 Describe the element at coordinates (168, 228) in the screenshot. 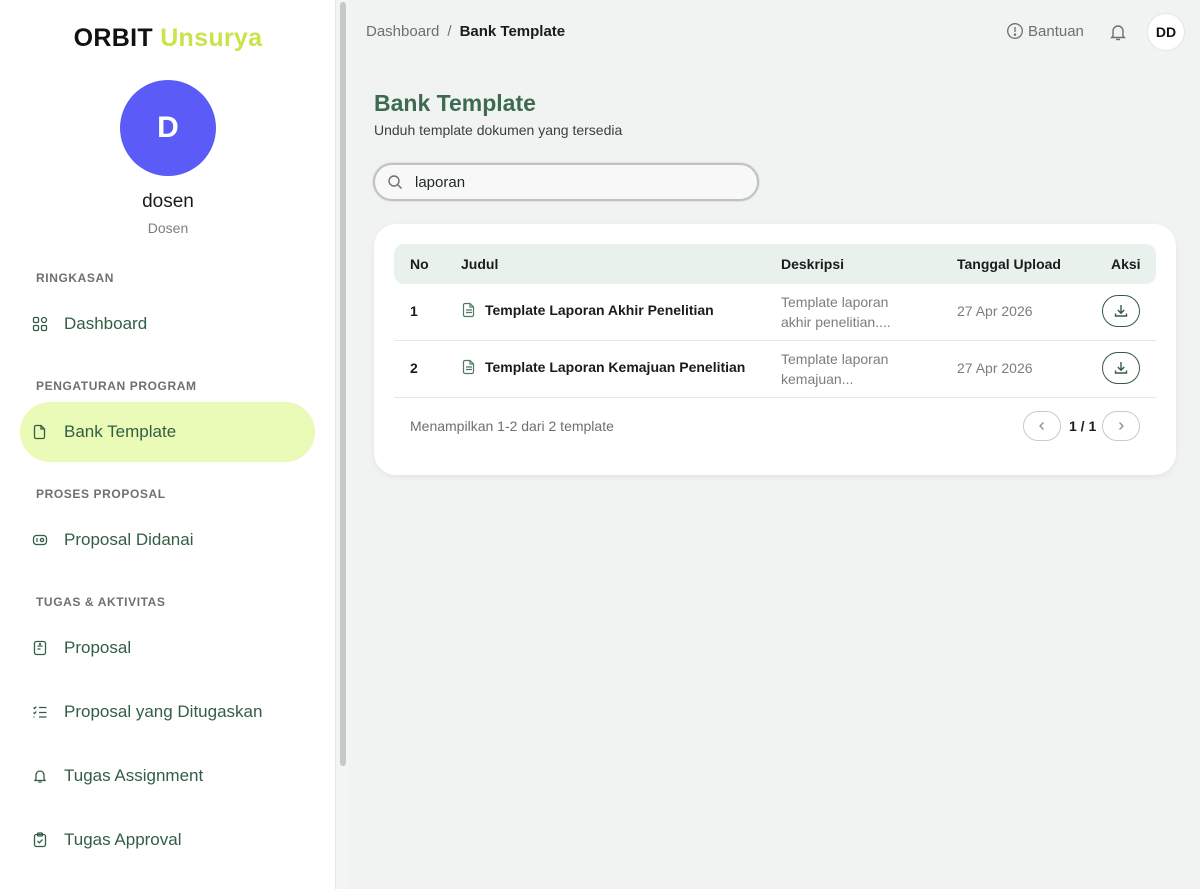

I see `user-role: Dosen` at that location.